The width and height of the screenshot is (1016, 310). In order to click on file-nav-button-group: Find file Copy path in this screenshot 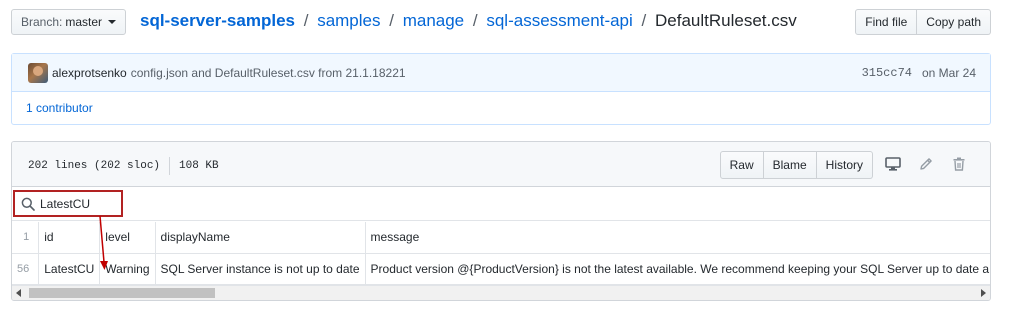, I will do `click(923, 22)`.